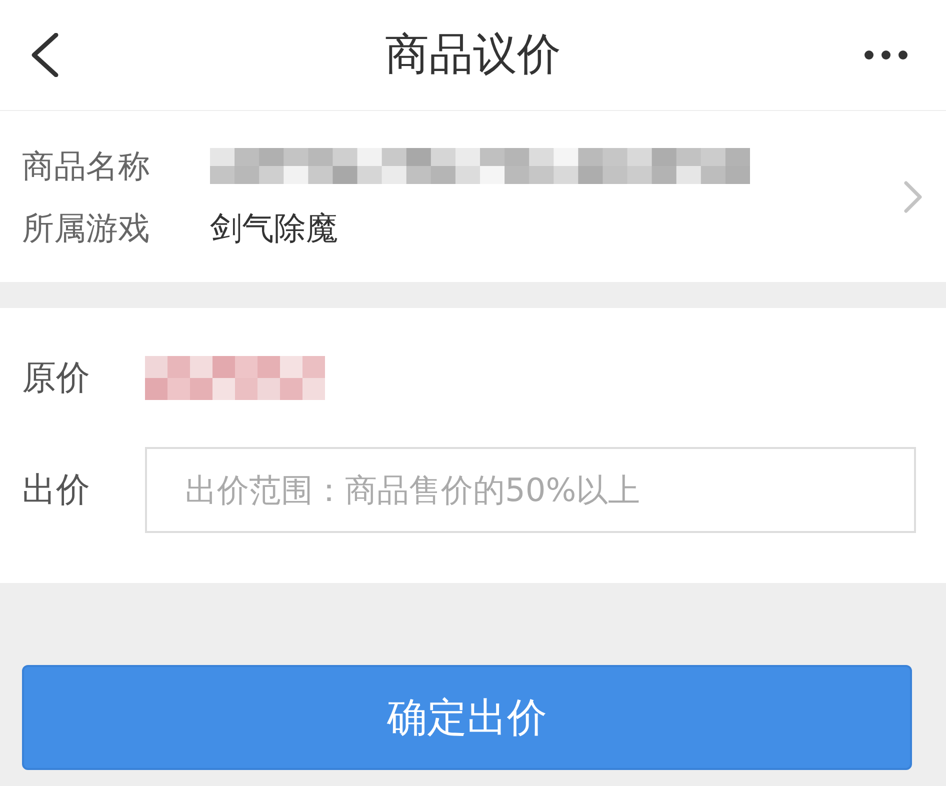  I want to click on field-label: 商品名称, so click(86, 166).